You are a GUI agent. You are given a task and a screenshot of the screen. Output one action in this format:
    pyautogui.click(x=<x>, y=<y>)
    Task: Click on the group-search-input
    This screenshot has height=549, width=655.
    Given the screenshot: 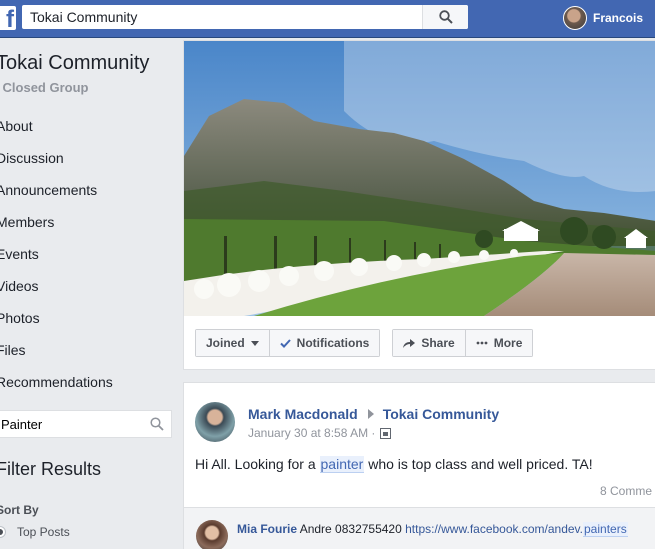 What is the action you would take?
    pyautogui.click(x=71, y=424)
    